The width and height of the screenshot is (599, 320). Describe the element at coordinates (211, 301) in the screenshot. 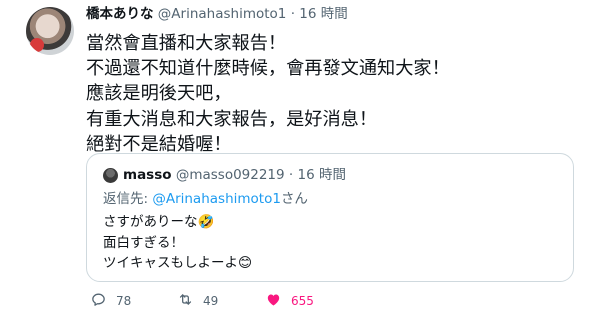

I see `retweet-count: 49` at that location.